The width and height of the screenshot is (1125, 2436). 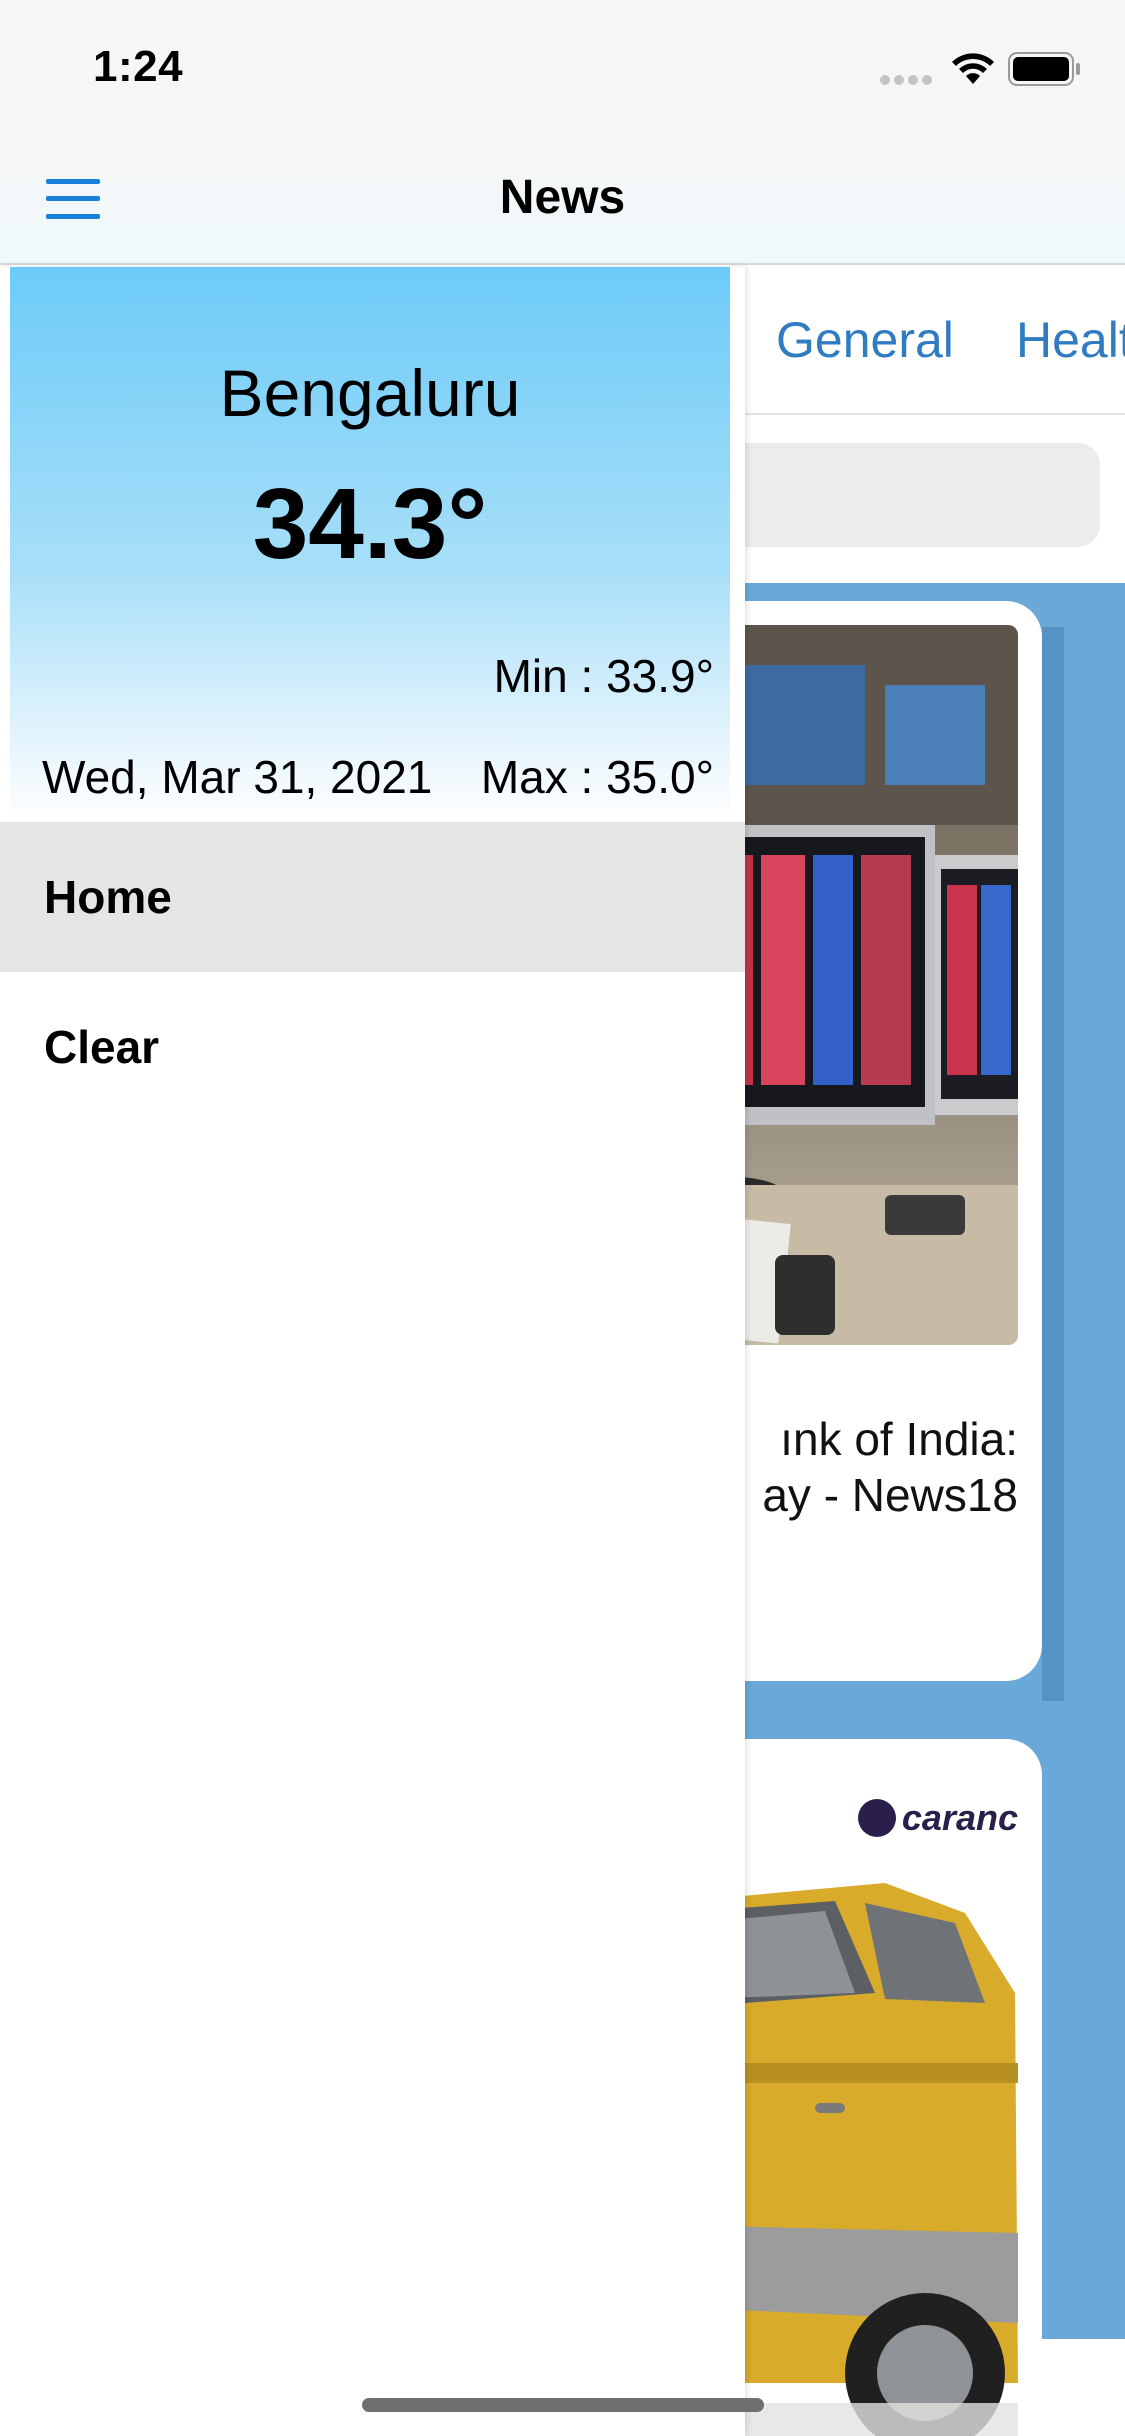 What do you see at coordinates (372, 897) in the screenshot?
I see `drawer-item-home: Home` at bounding box center [372, 897].